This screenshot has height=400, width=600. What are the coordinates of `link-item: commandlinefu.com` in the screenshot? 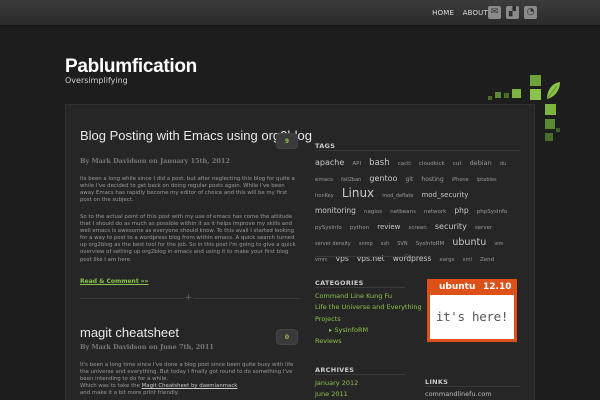 It's located at (458, 394).